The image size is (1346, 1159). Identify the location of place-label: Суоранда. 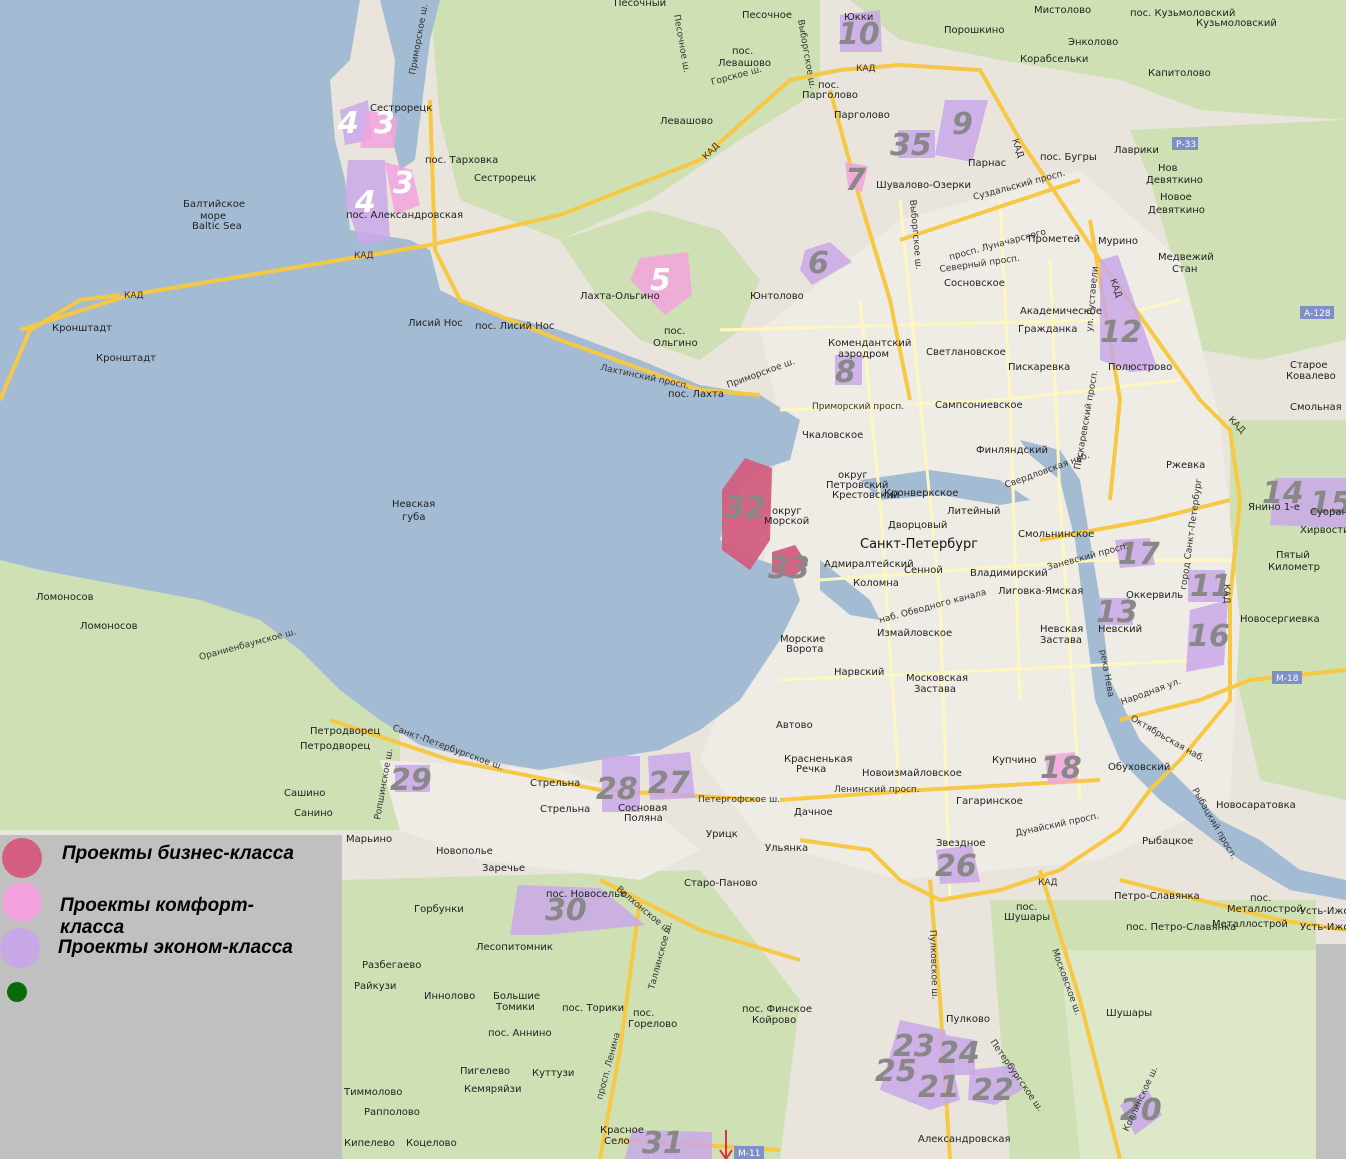
(1328, 512).